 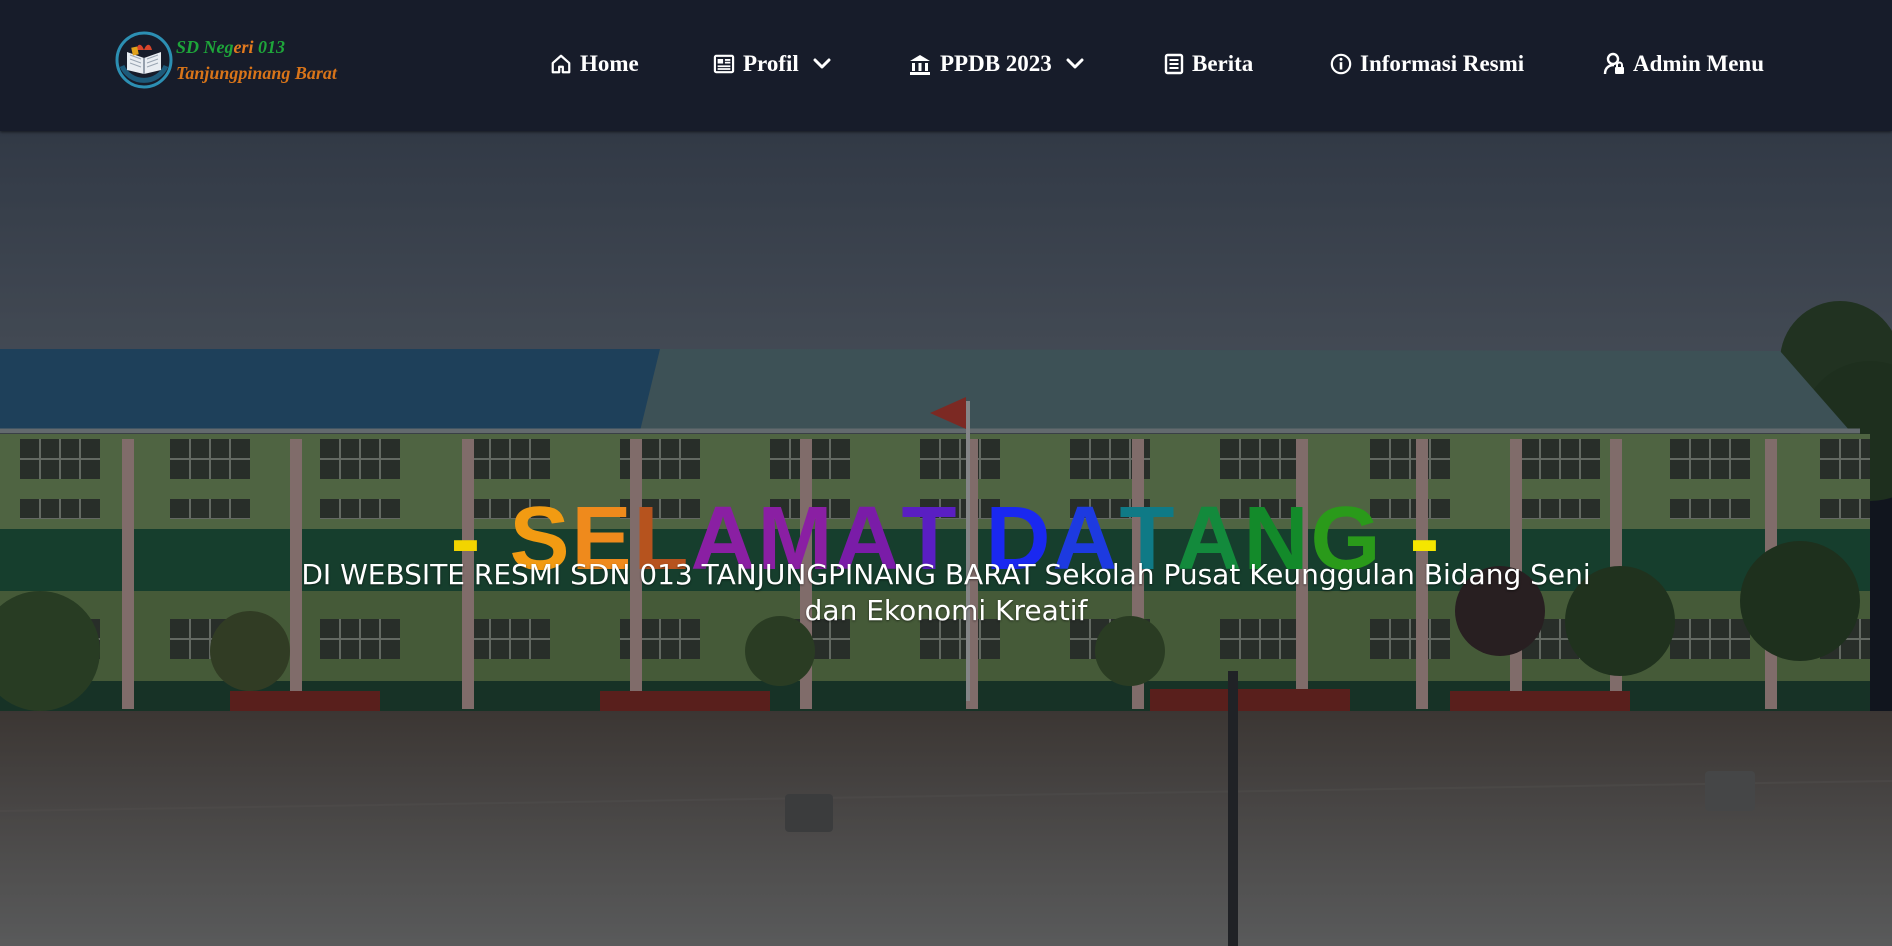 I want to click on nav-ppdb: PPDB 2023, so click(x=996, y=64).